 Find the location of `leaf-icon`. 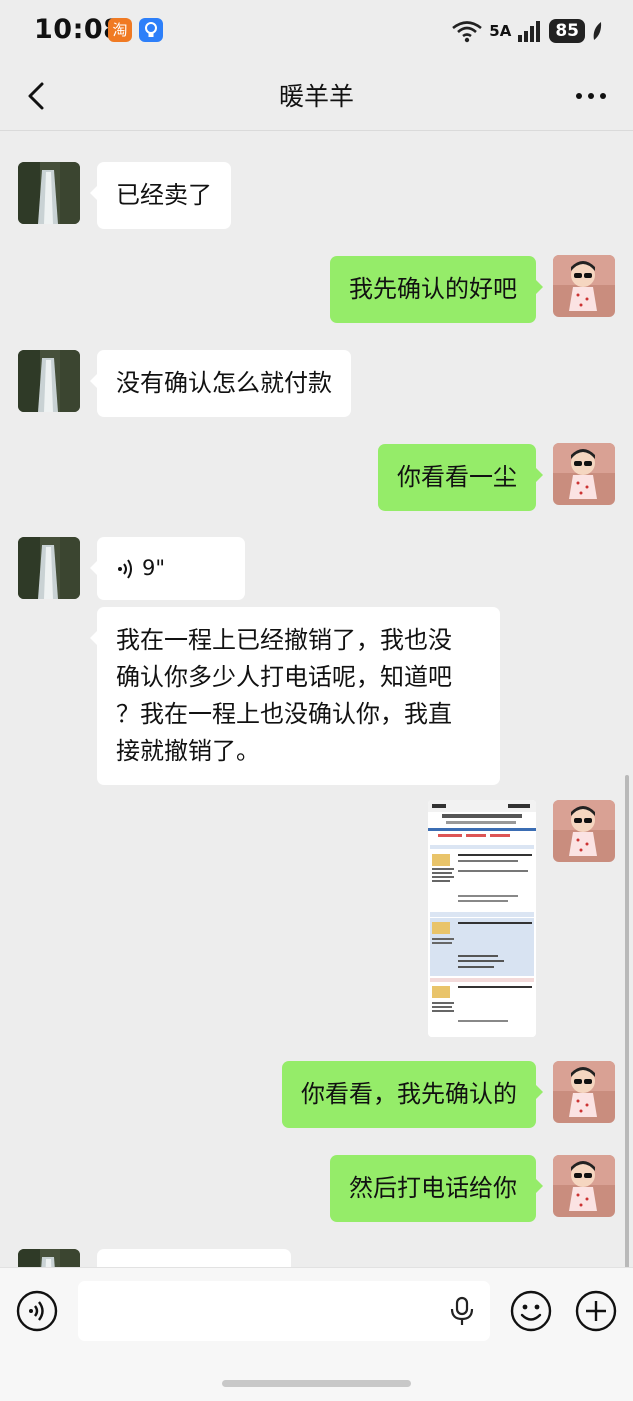

leaf-icon is located at coordinates (597, 31).